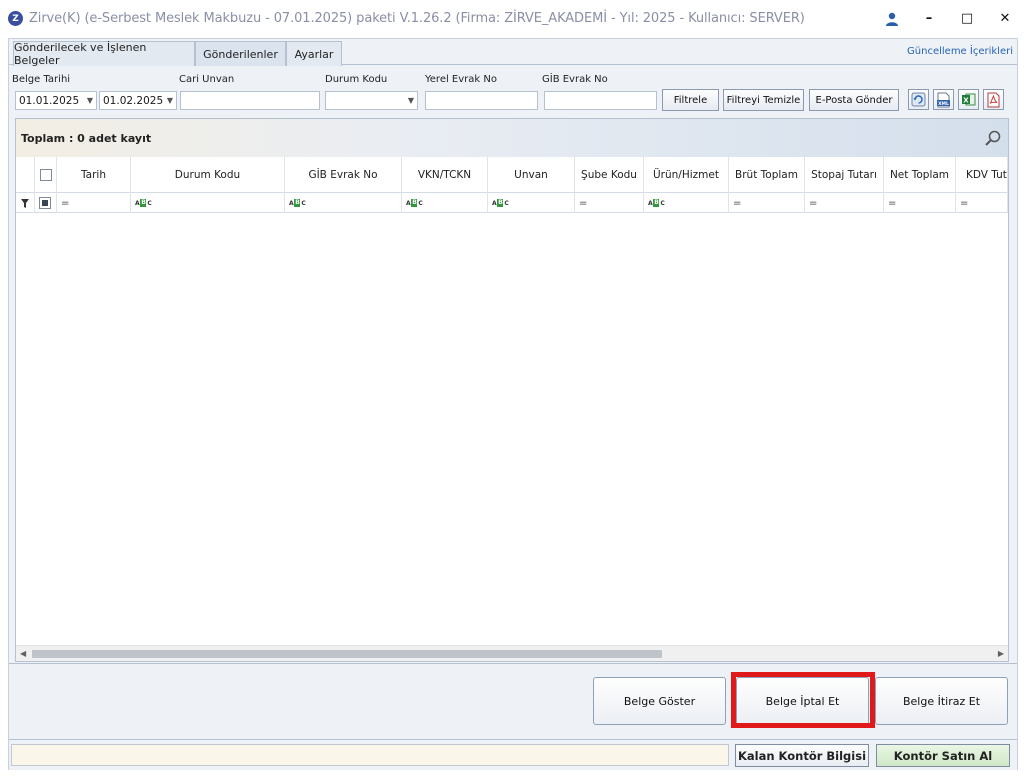 This screenshot has height=776, width=1024. What do you see at coordinates (960, 51) in the screenshot?
I see `update-contents-link: Güncelleme İçerikleri` at bounding box center [960, 51].